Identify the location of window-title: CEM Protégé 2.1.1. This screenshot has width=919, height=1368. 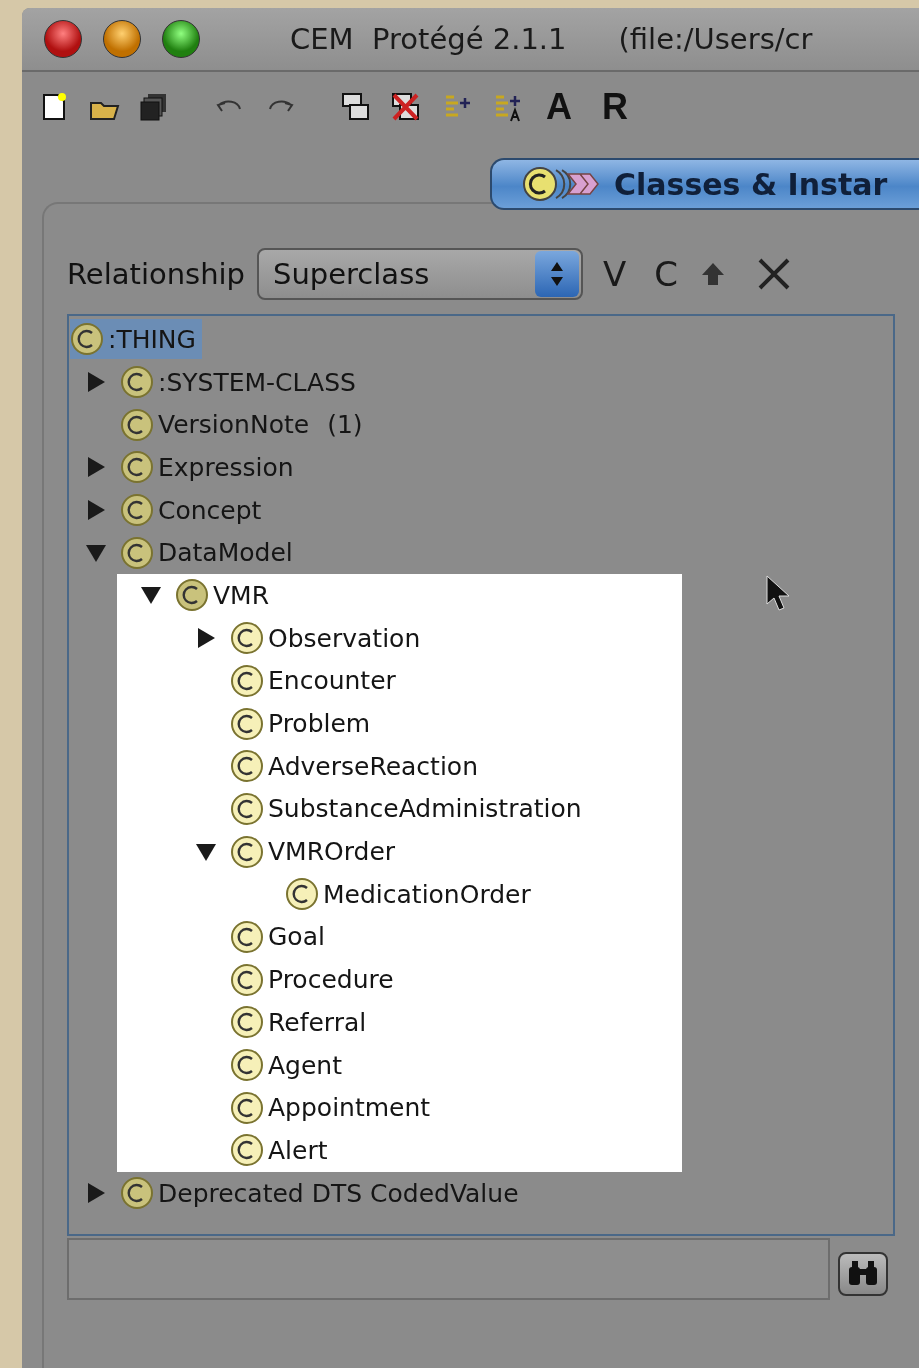
(428, 39).